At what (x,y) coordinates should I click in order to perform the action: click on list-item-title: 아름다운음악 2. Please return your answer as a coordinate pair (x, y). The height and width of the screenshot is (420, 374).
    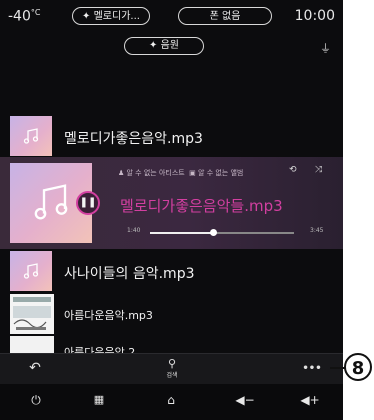
    Looking at the image, I should click on (100, 349).